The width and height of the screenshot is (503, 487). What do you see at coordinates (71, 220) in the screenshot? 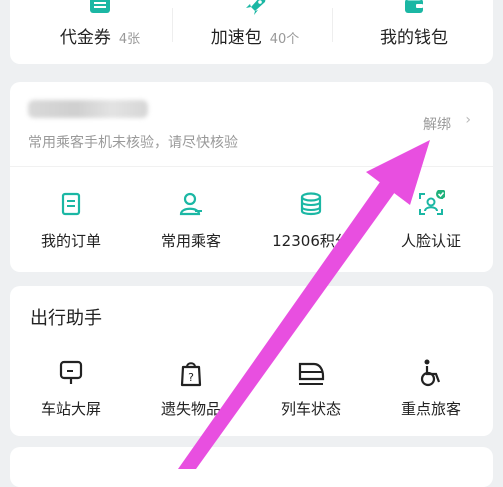
I see `func-my-orders: 我的订单` at bounding box center [71, 220].